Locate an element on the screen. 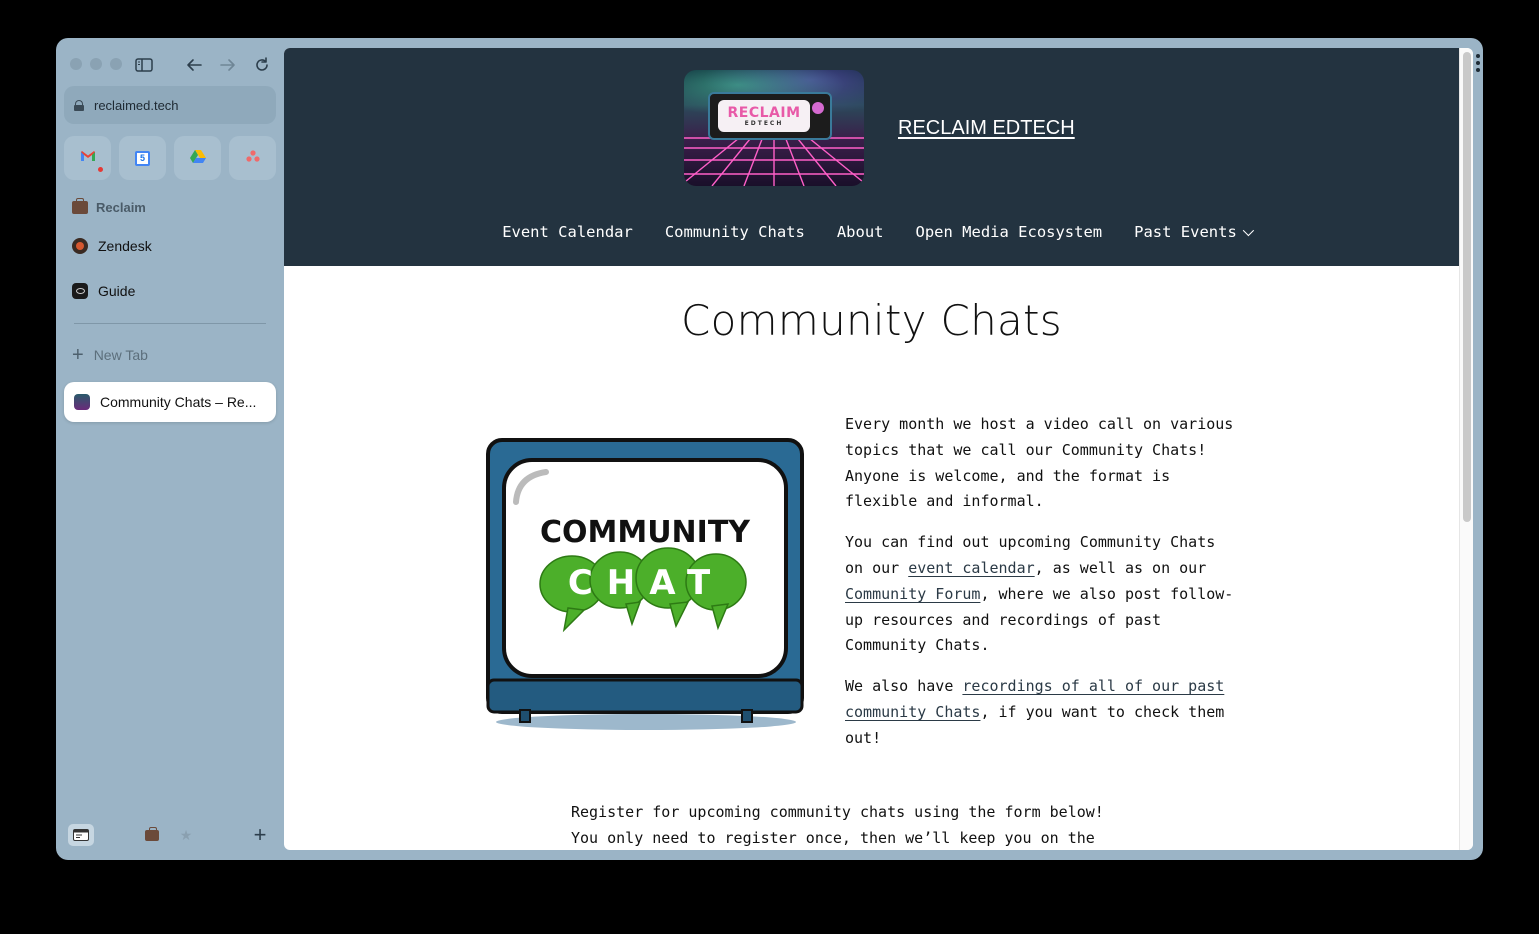 This screenshot has height=934, width=1539. library-icon is located at coordinates (81, 835).